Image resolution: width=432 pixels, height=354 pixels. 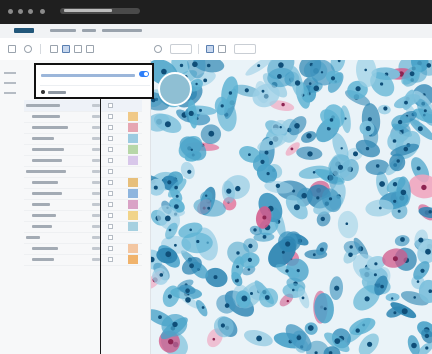 What do you see at coordinates (222, 49) in the screenshot?
I see `annotate-icon` at bounding box center [222, 49].